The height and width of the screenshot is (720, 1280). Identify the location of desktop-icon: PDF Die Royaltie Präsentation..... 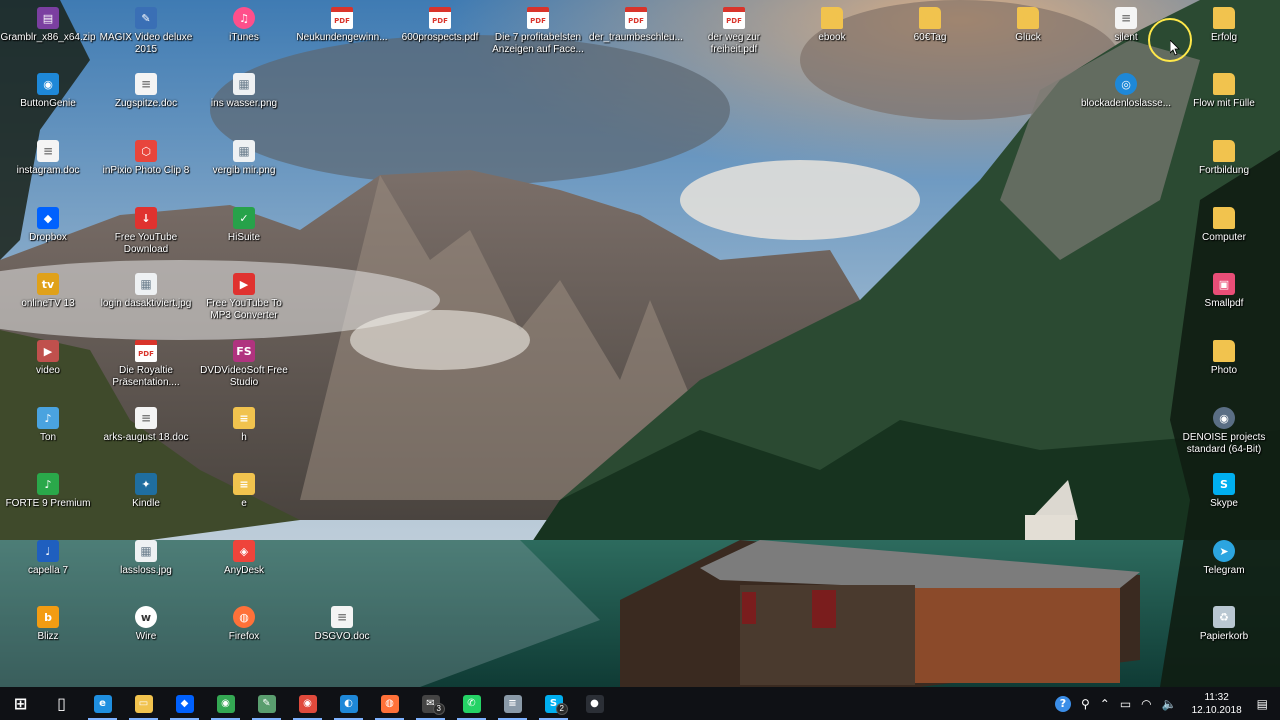
(146, 365).